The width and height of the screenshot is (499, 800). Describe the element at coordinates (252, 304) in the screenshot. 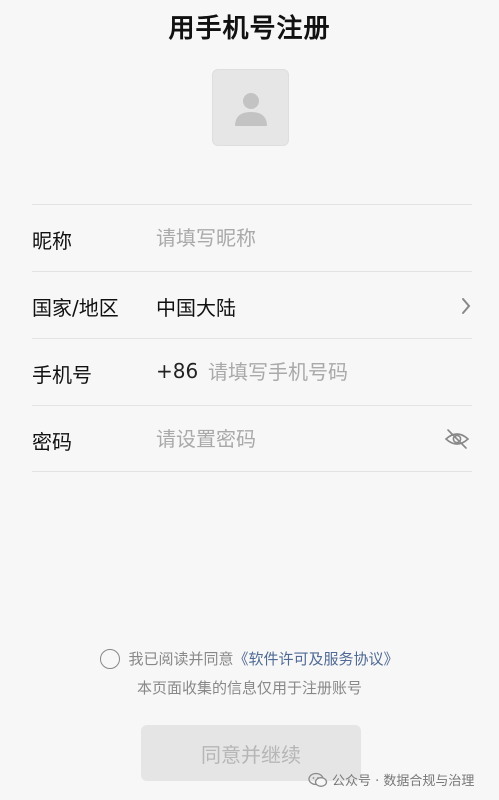

I see `region-row: 国家/地区 中国大陆` at that location.